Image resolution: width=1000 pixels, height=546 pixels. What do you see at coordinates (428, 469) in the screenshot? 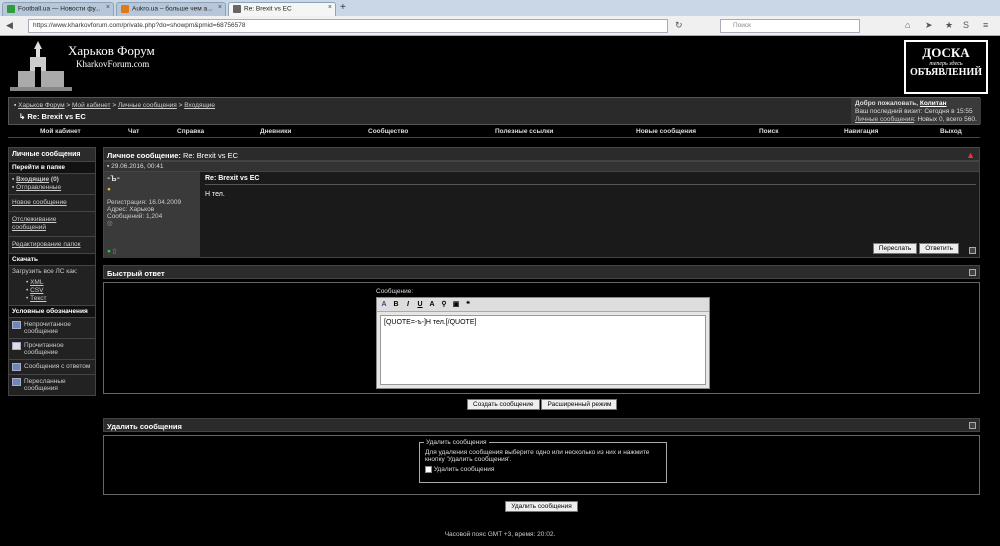
I see `delete-checkbox` at bounding box center [428, 469].